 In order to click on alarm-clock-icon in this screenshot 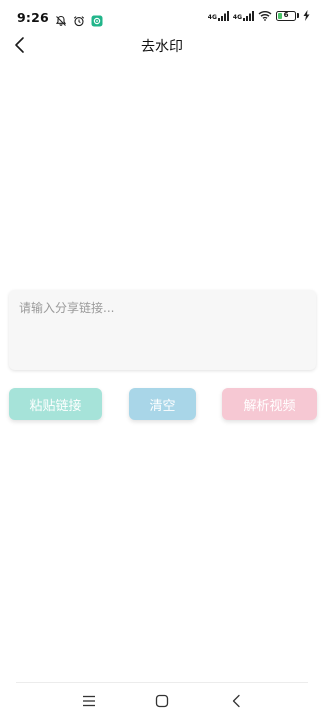, I will do `click(79, 19)`.